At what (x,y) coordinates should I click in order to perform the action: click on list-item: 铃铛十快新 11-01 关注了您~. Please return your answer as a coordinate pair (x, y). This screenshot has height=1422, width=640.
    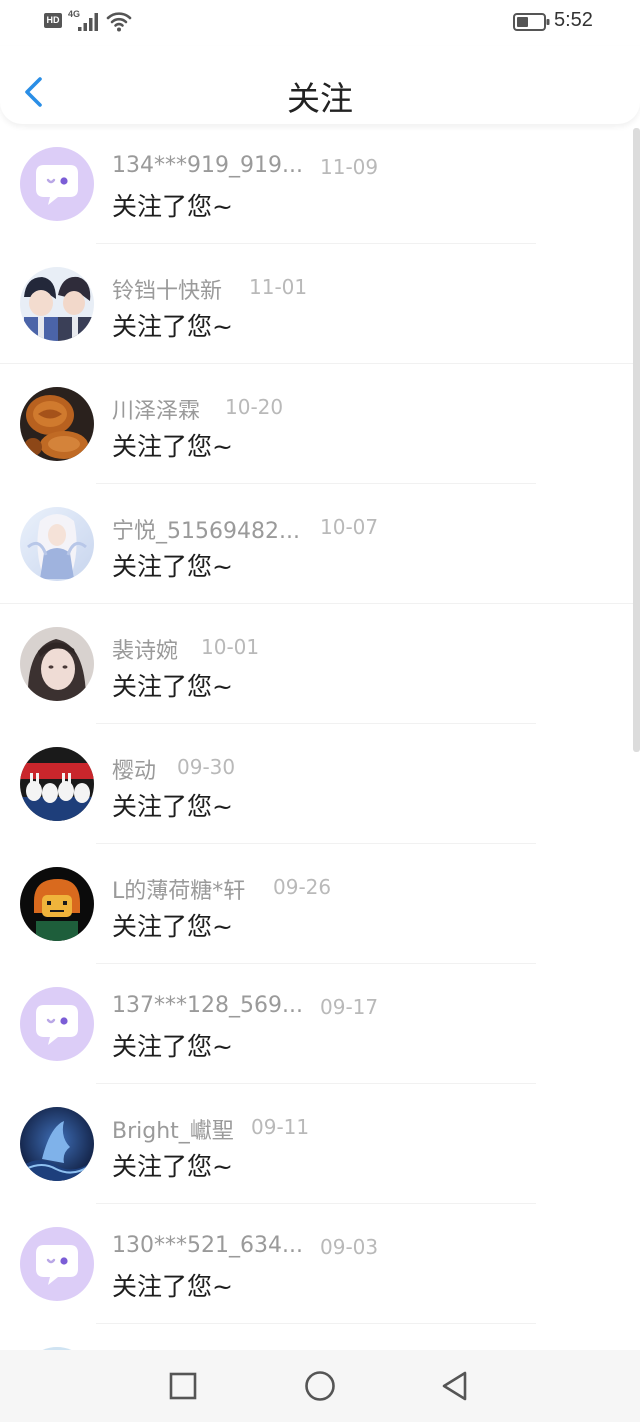
    Looking at the image, I should click on (320, 304).